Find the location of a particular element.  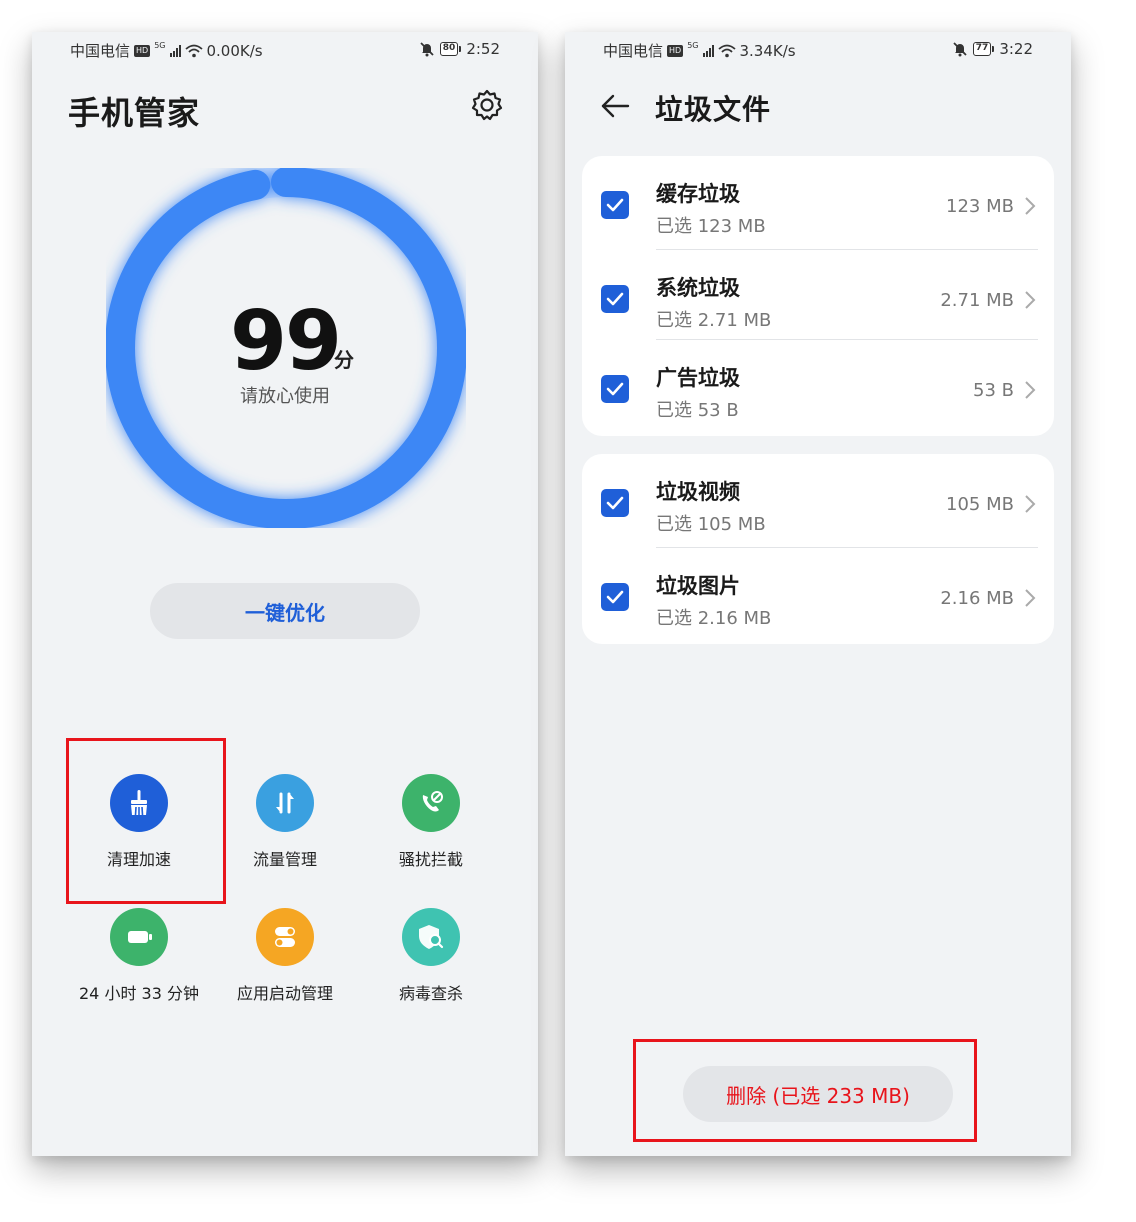

network-speed: 3.34K/s is located at coordinates (767, 50).